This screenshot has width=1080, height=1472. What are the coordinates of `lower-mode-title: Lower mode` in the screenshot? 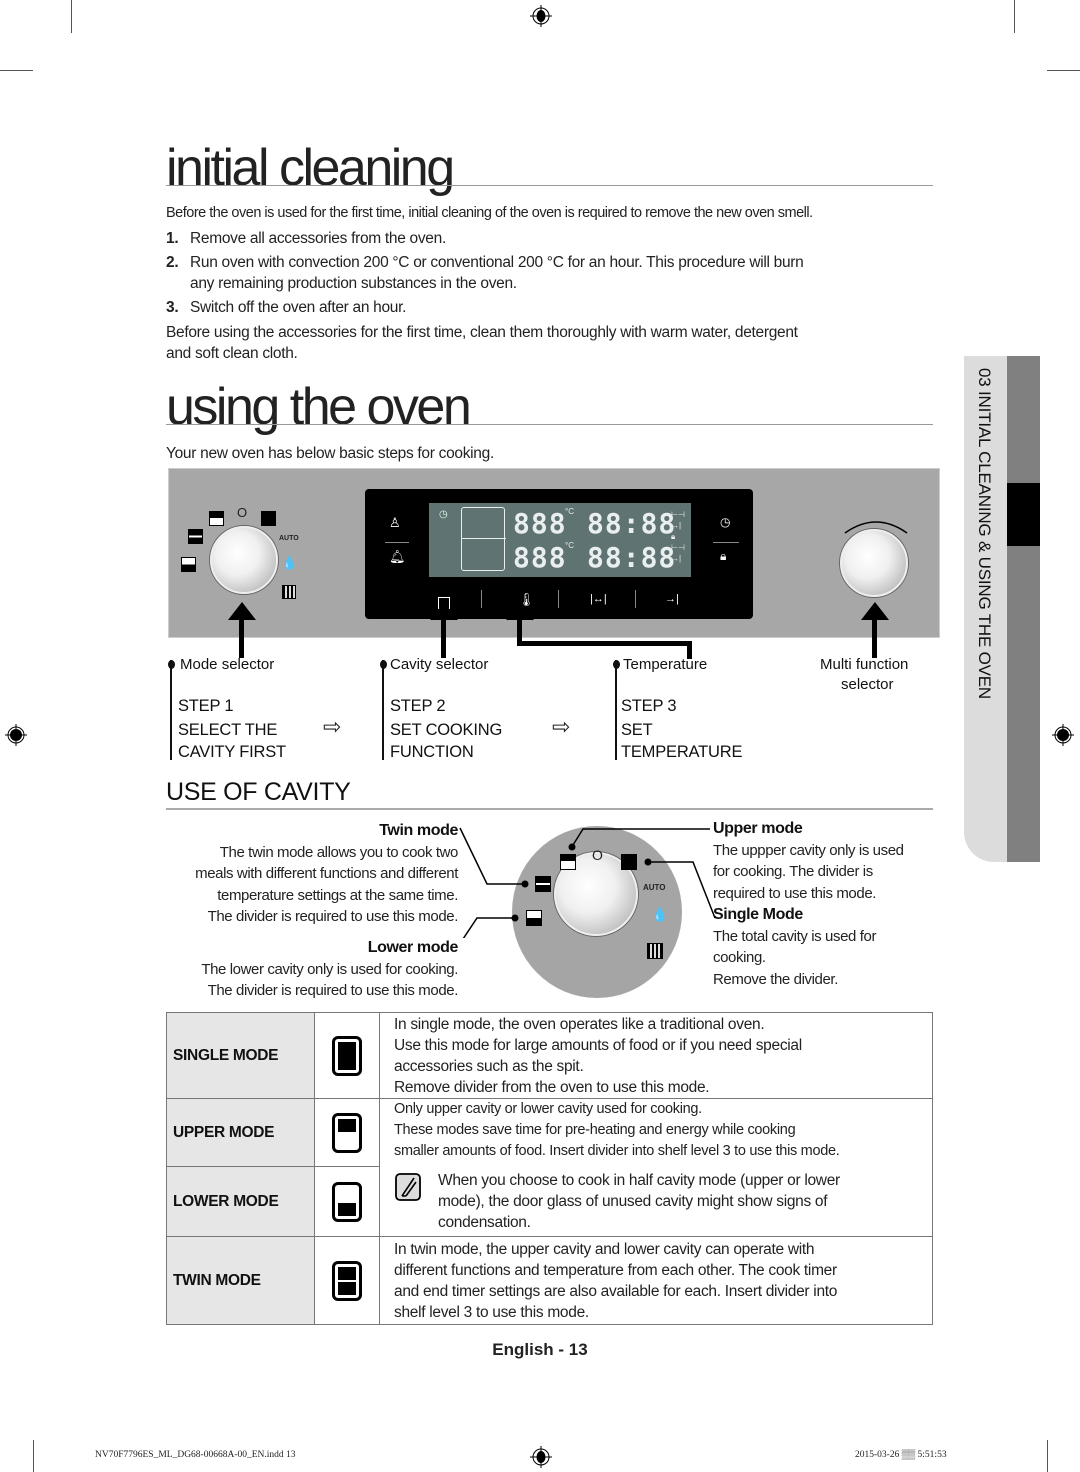 It's located at (413, 947).